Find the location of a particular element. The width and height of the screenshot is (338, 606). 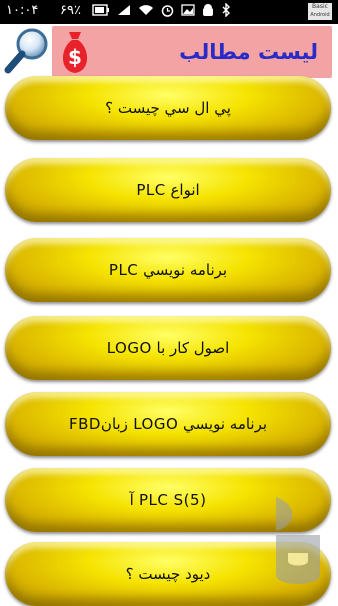

money-bag-icon: $ is located at coordinates (75, 52).